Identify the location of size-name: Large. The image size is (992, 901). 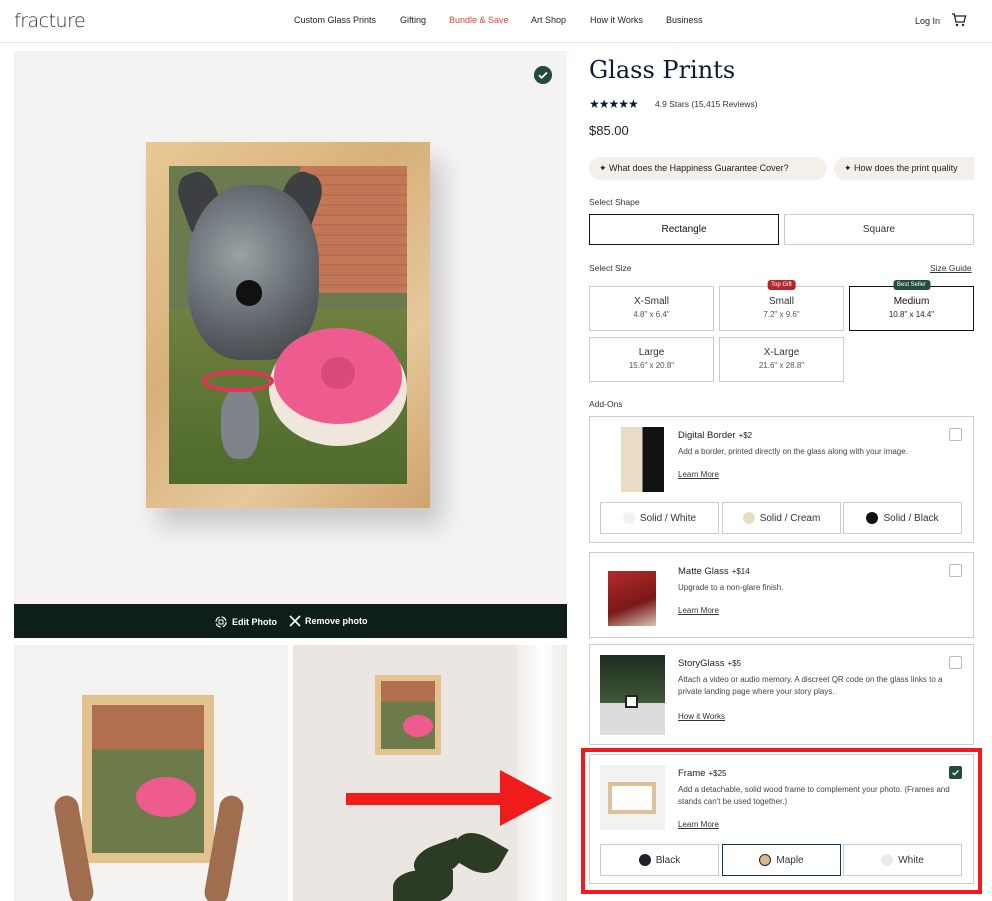
(651, 352).